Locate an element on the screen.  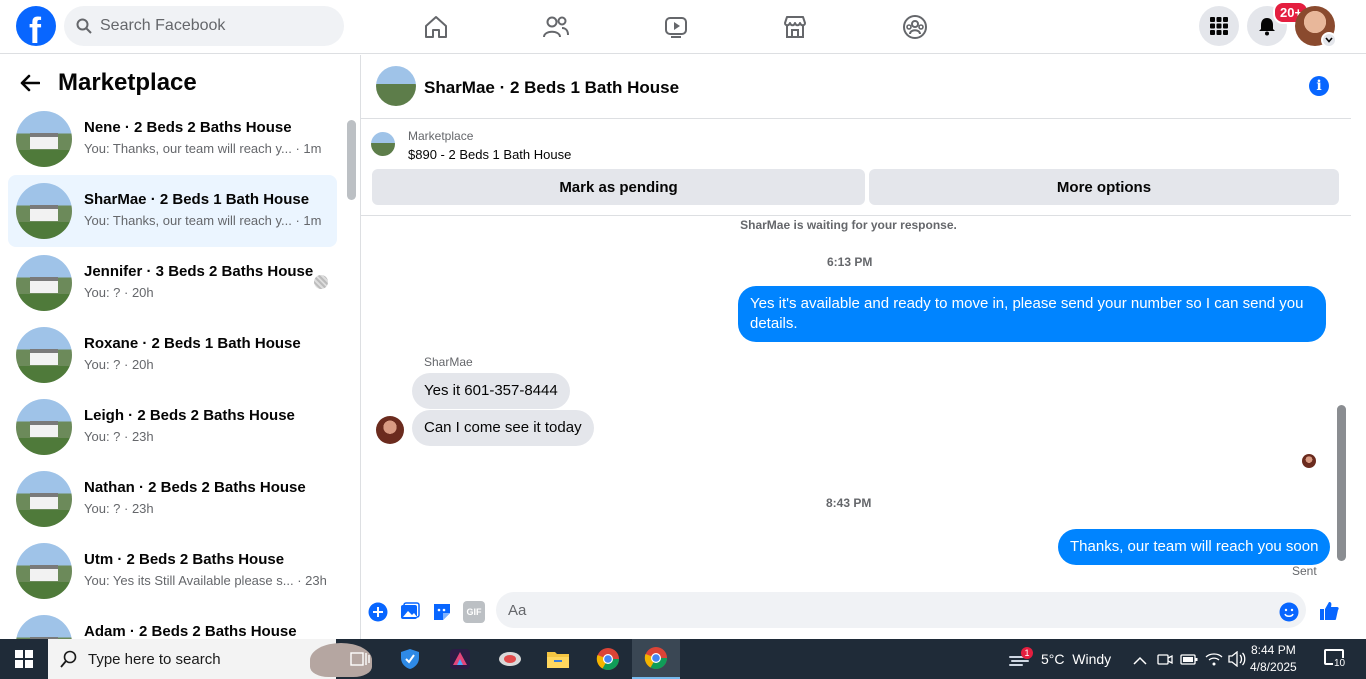
conversation-name: SharMae · 2 Beds 1 Bath House is located at coordinates (197, 199).